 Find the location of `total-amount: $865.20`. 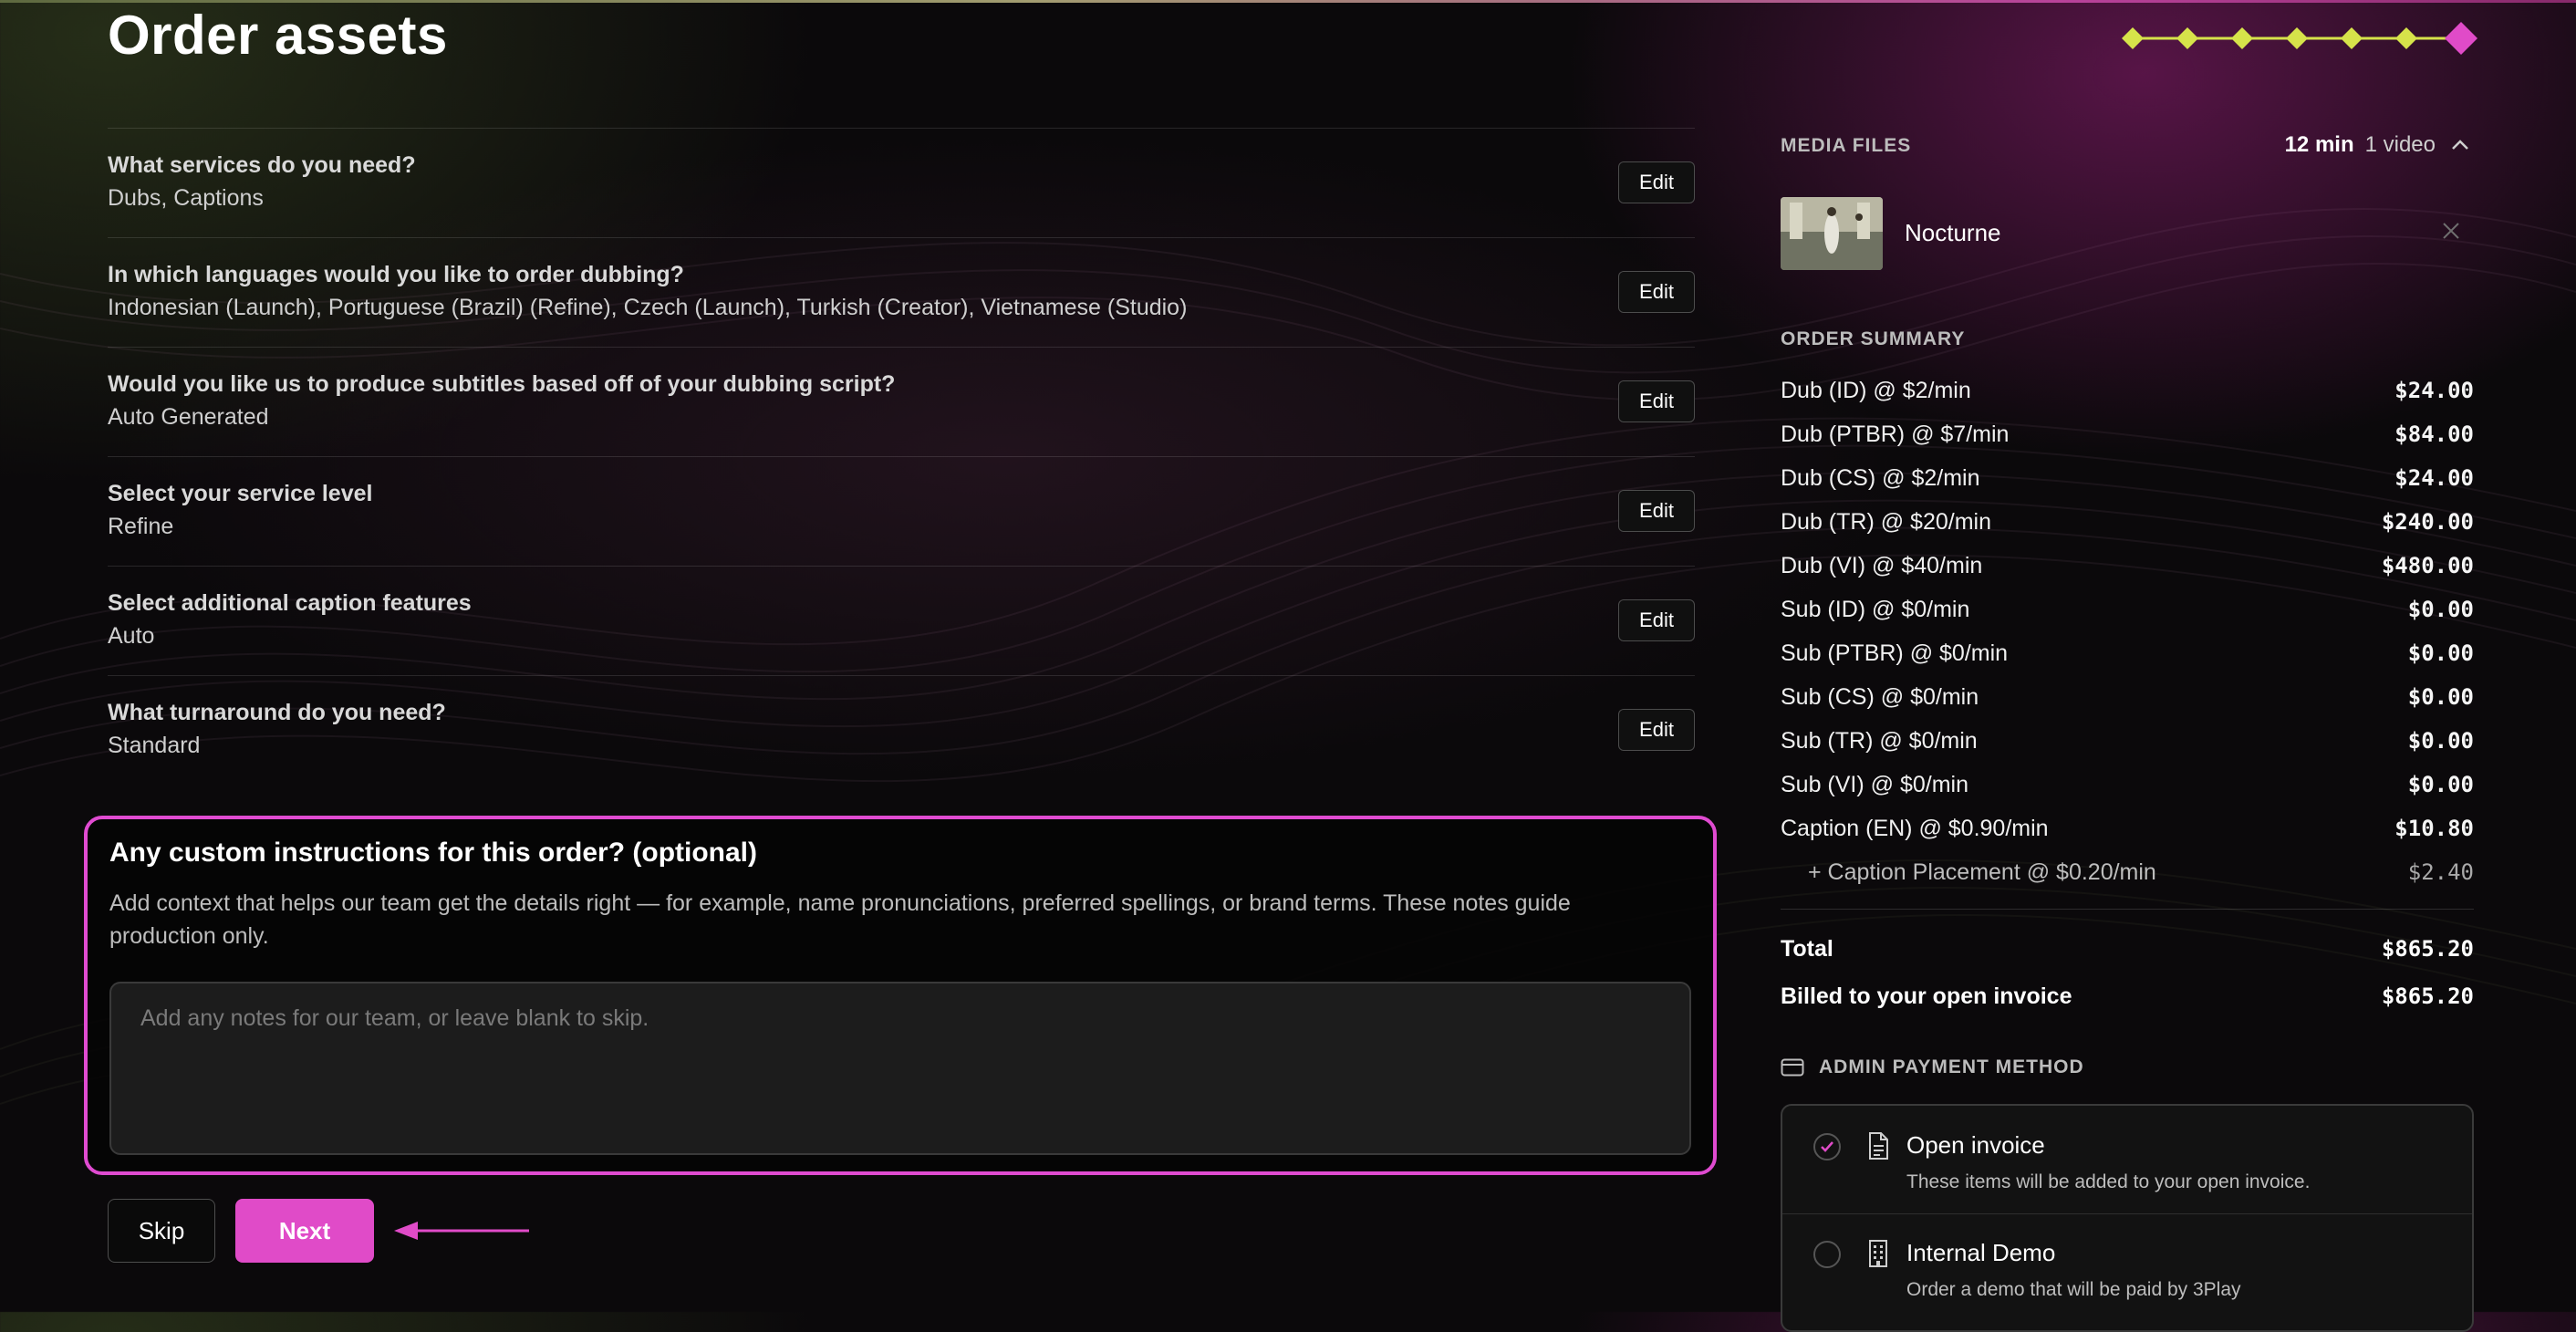

total-amount: $865.20 is located at coordinates (2427, 949).